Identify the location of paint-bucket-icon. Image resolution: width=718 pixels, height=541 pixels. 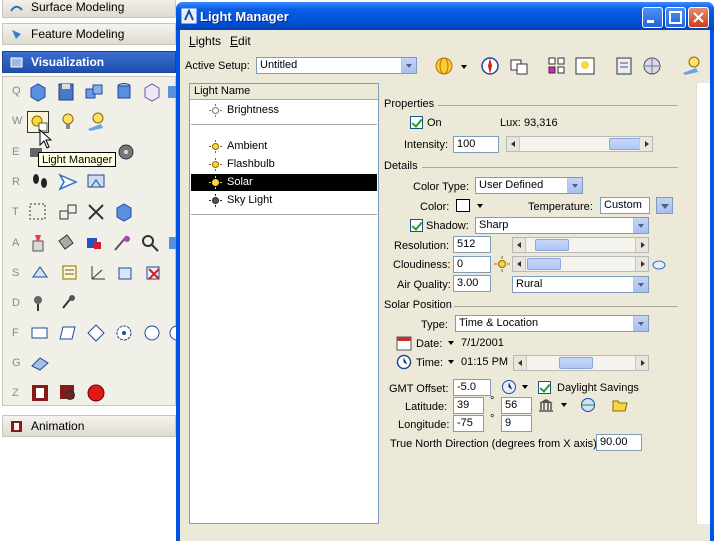
(66, 243).